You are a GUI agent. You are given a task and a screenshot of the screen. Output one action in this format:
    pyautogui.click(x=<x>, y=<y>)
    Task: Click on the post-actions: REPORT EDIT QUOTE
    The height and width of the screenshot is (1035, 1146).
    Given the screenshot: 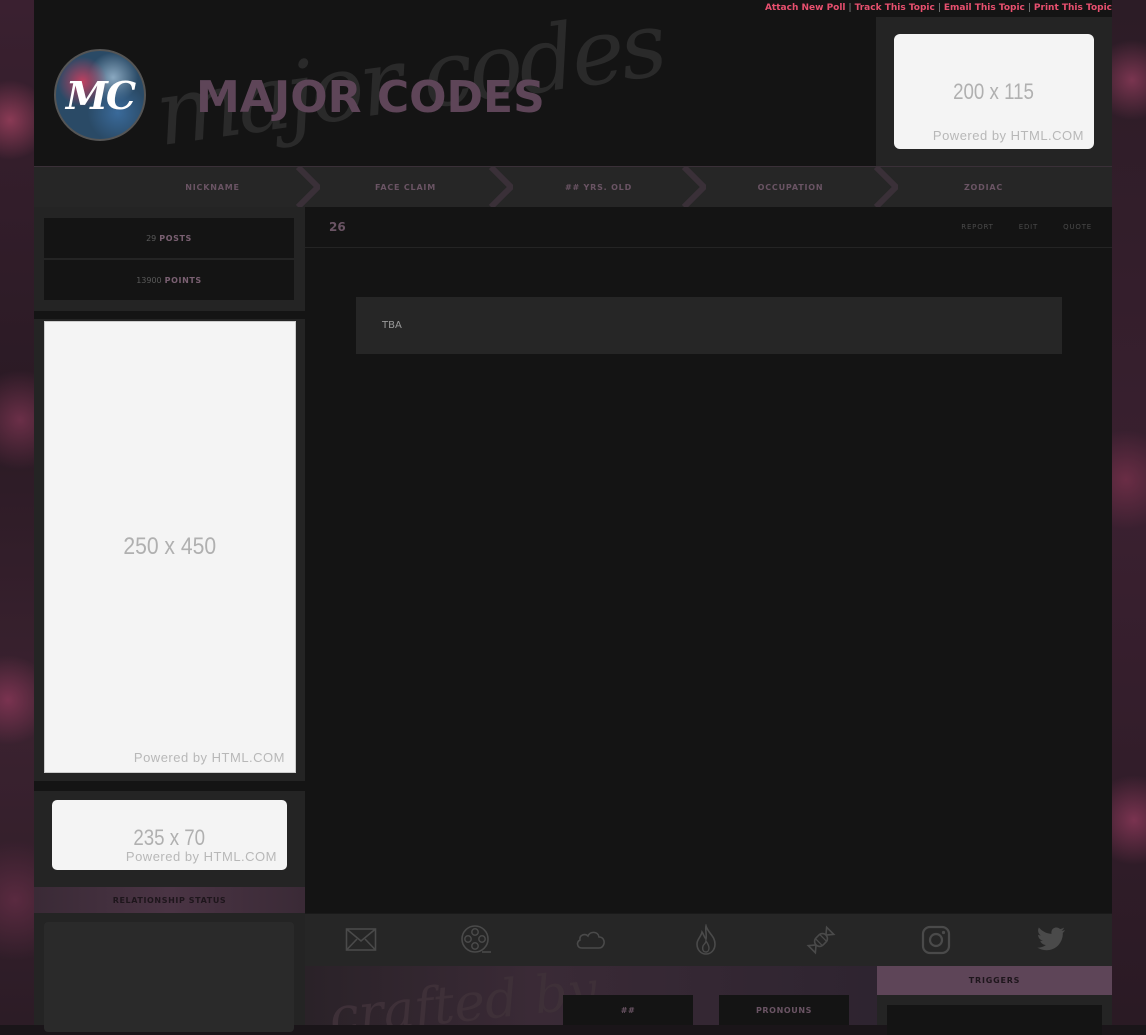 What is the action you would take?
    pyautogui.click(x=1015, y=227)
    